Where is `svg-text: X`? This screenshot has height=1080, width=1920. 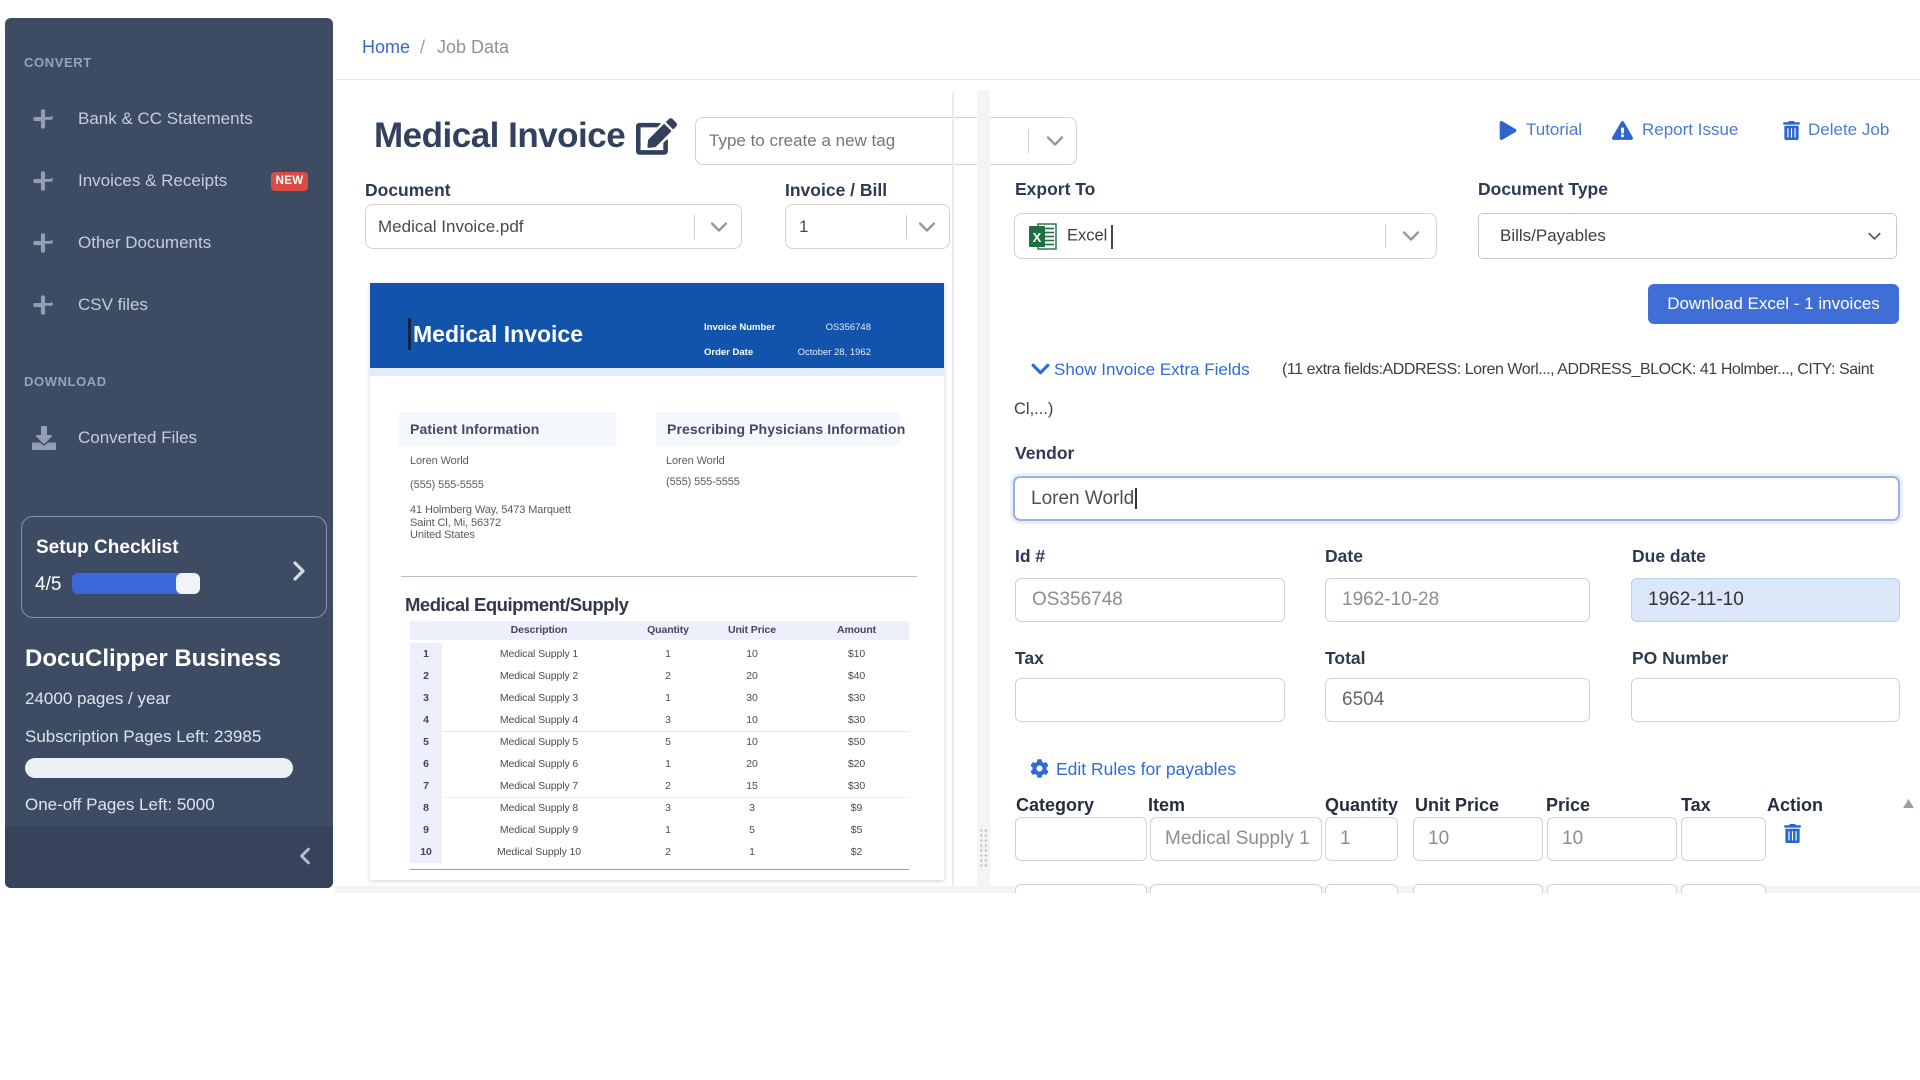
svg-text: X is located at coordinates (1037, 237).